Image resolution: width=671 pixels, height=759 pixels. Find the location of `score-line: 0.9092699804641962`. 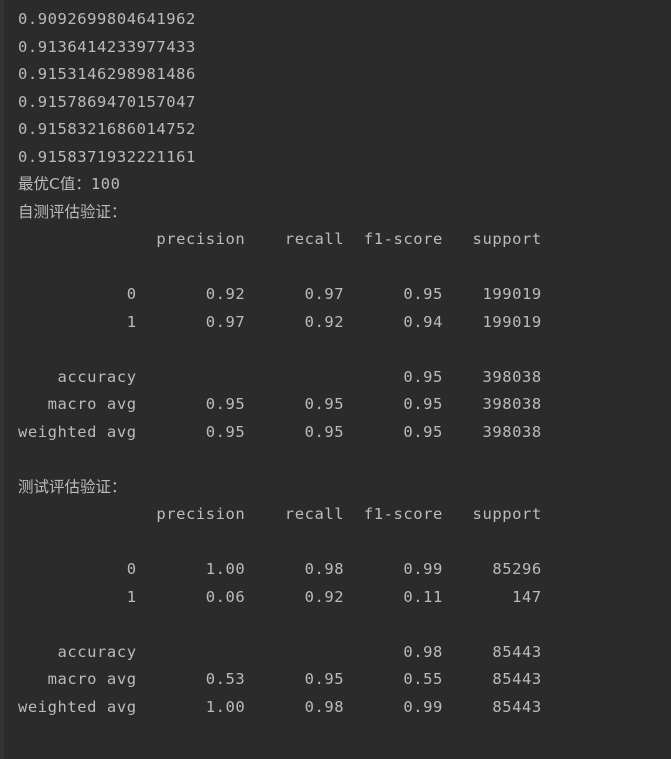

score-line: 0.9092699804641962 is located at coordinates (107, 19).